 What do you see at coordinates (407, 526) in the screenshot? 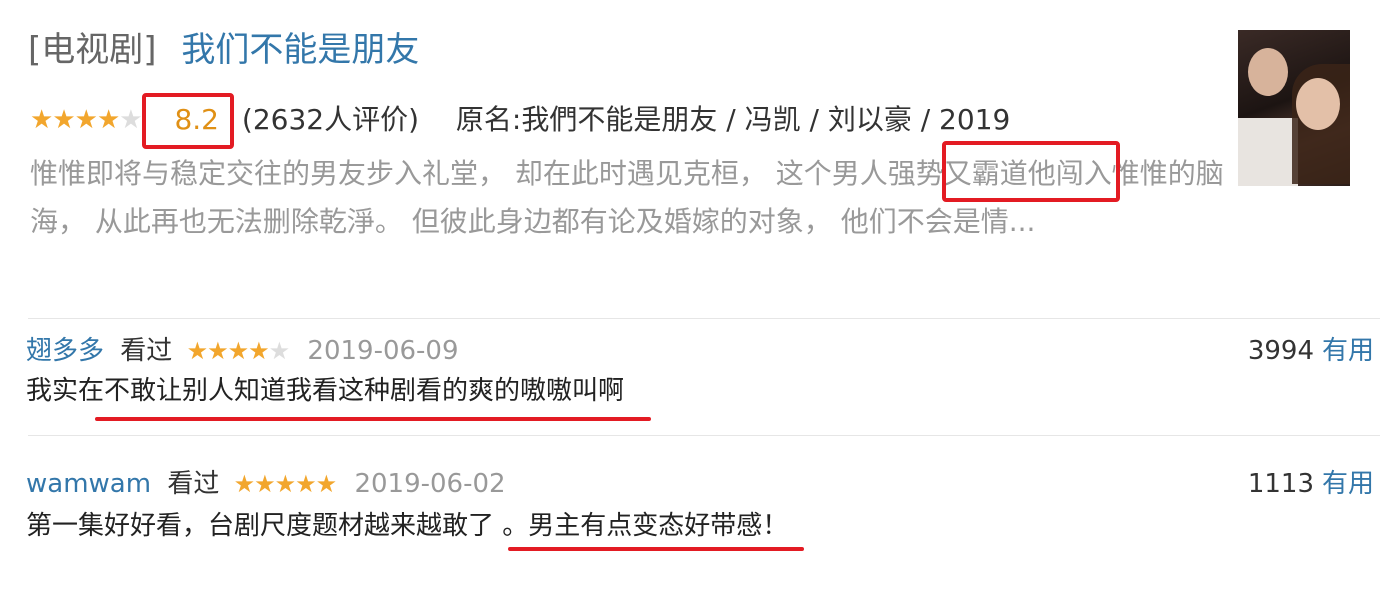
I see `comment-text: 第一集好好看，台剧尺度题材越来越敢了 。男主有点变态好带感！` at bounding box center [407, 526].